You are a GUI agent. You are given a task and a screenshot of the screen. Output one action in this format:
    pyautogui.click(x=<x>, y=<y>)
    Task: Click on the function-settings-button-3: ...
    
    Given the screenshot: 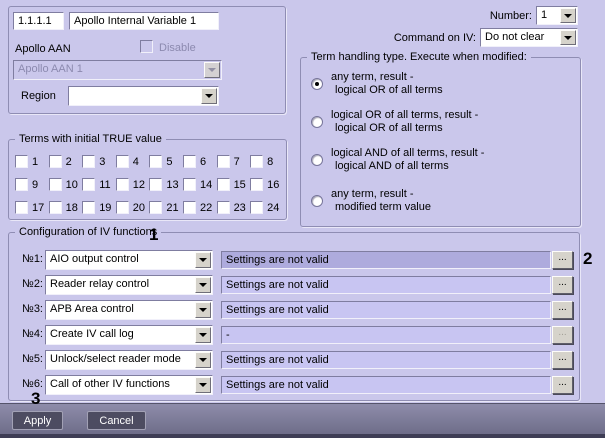 What is the action you would take?
    pyautogui.click(x=562, y=310)
    